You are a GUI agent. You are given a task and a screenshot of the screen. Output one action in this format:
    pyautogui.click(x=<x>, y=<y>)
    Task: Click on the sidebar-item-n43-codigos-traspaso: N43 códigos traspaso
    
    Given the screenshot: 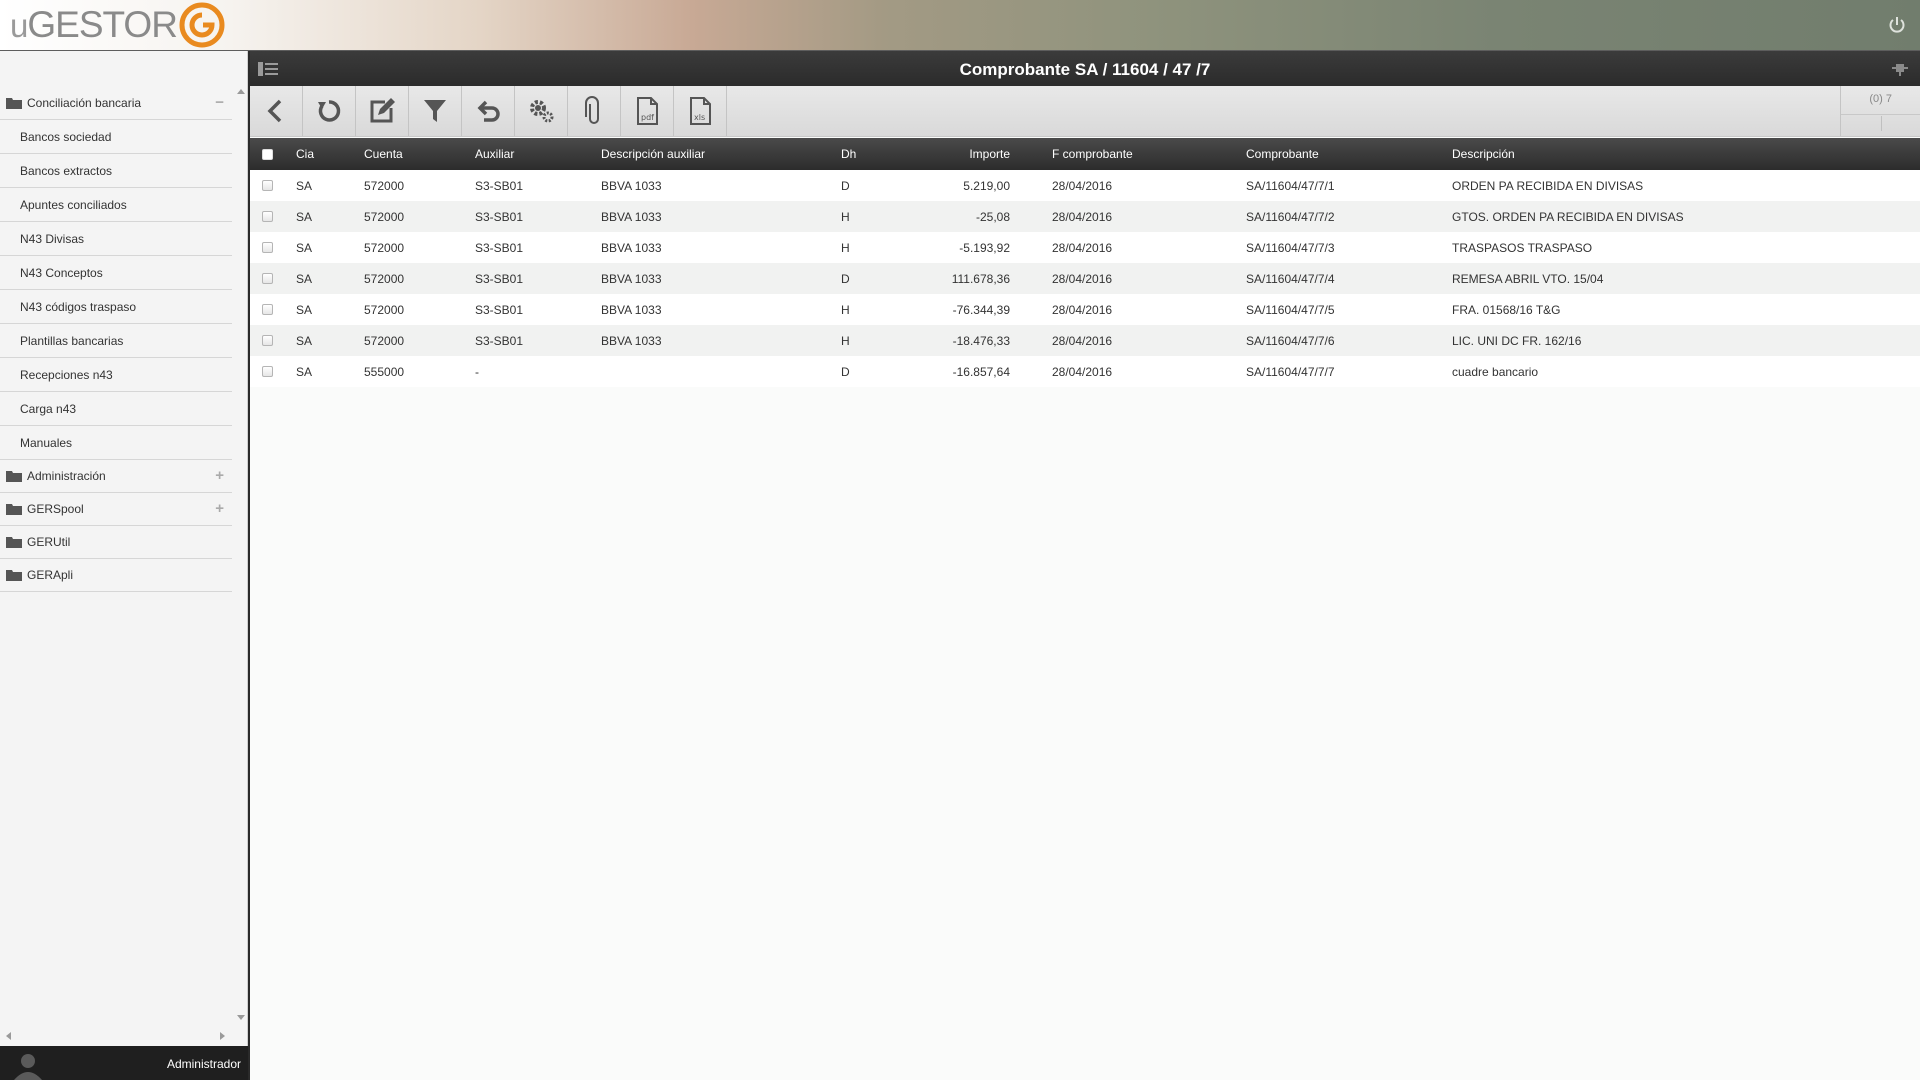 What is the action you would take?
    pyautogui.click(x=116, y=307)
    